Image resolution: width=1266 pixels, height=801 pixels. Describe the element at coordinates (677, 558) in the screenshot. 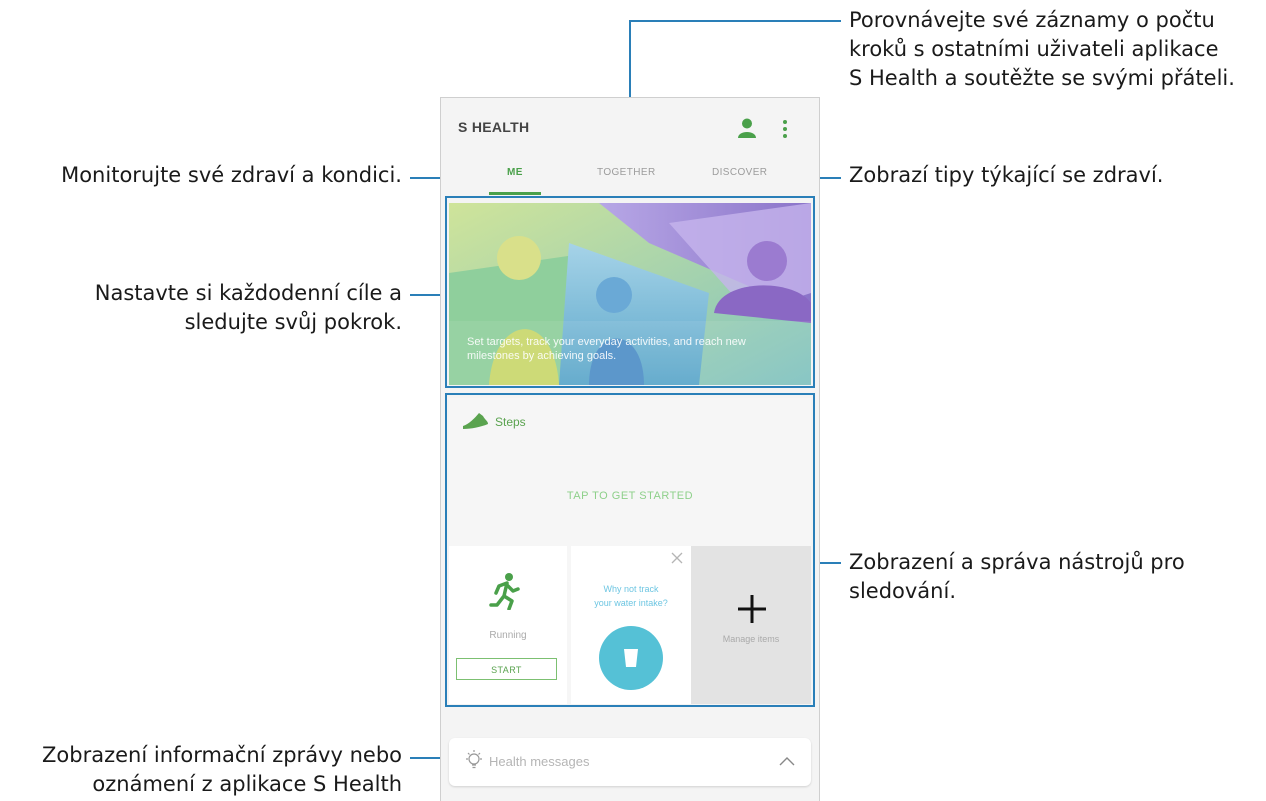

I see `close-icon` at that location.